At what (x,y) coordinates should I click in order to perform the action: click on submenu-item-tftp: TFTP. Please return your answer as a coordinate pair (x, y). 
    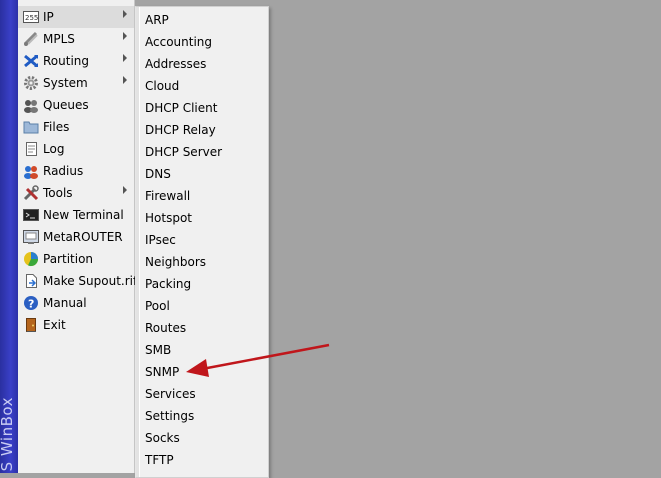
    Looking at the image, I should click on (202, 460).